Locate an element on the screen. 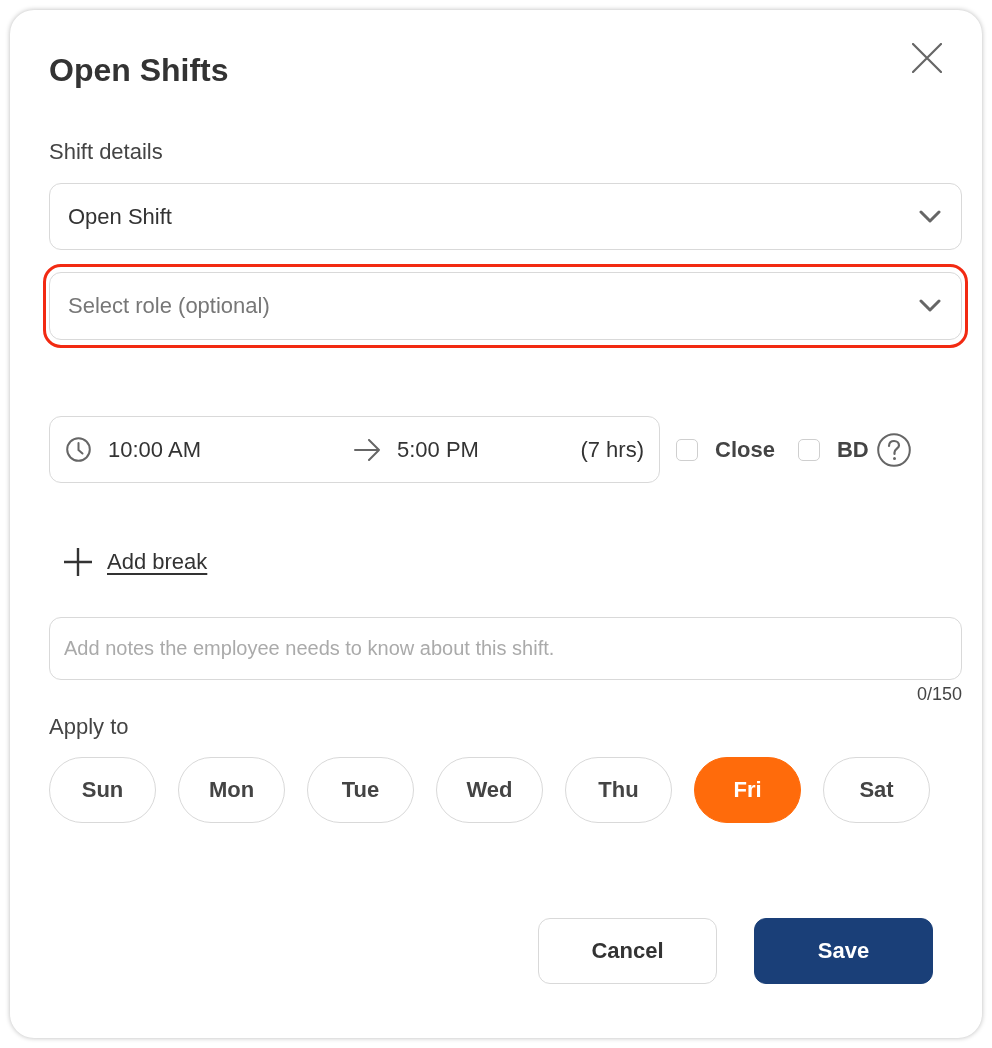  day-toggle: Sat is located at coordinates (876, 790).